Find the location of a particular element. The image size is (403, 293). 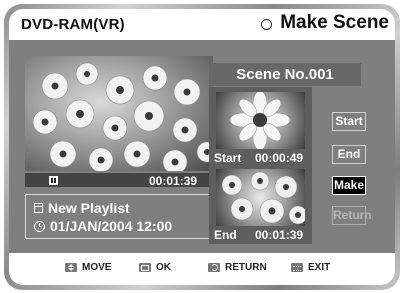

playlist-name: New Playlist is located at coordinates (89, 208).